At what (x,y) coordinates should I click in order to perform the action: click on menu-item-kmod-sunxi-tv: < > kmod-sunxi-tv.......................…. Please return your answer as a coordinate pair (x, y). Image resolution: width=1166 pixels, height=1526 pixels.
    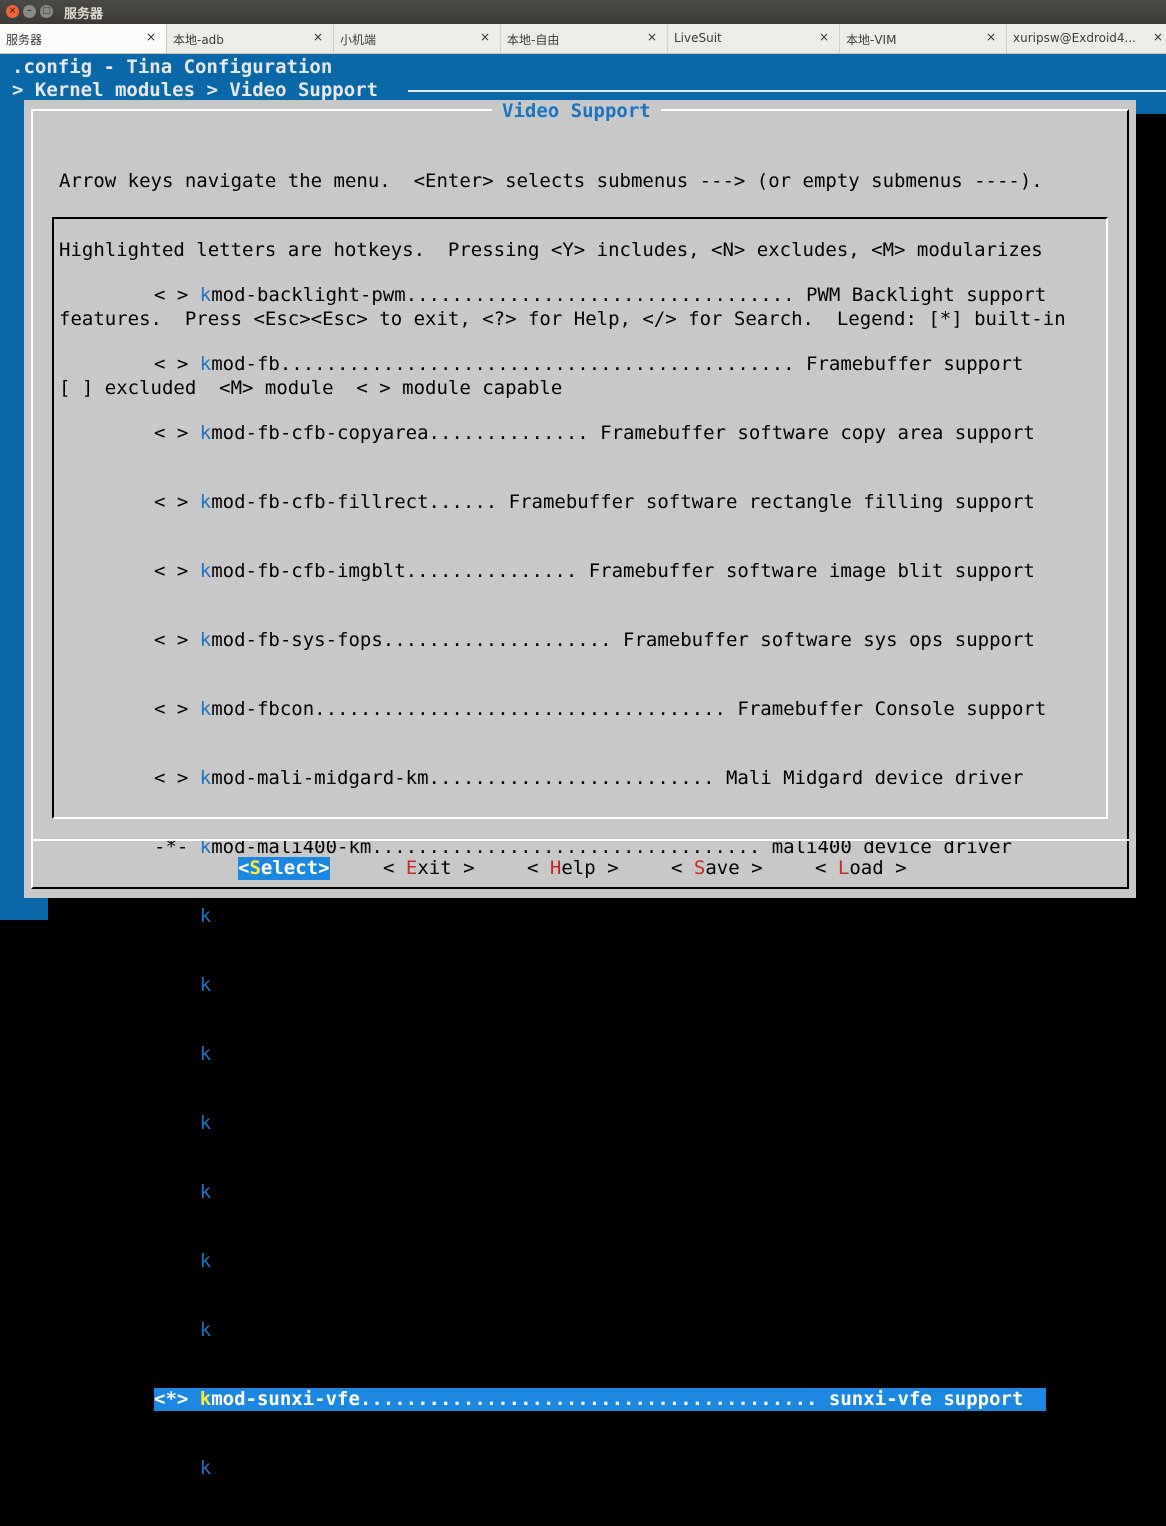
    Looking at the image, I should click on (600, 1261).